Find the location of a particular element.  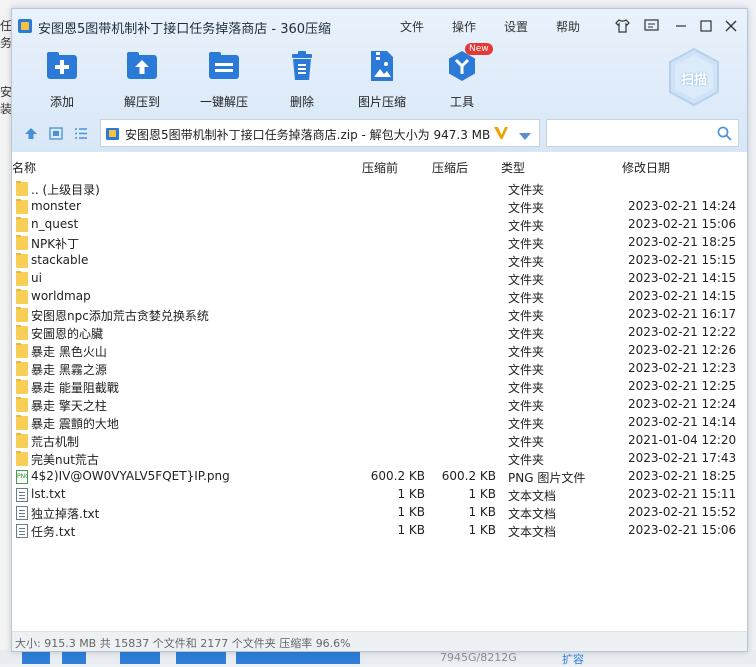

file-date: 2023-02-21 15:11 is located at coordinates (682, 494).